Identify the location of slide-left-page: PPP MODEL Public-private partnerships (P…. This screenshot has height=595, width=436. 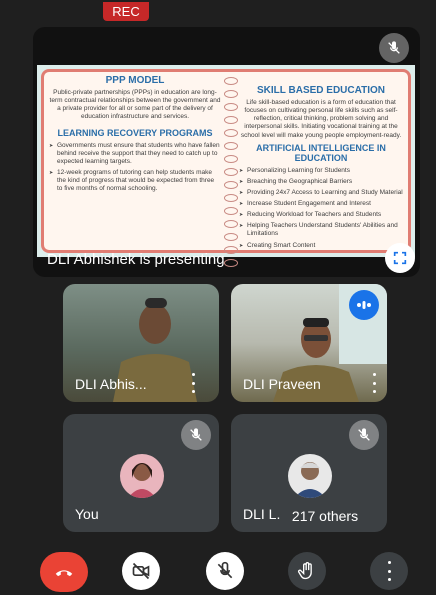
(135, 161).